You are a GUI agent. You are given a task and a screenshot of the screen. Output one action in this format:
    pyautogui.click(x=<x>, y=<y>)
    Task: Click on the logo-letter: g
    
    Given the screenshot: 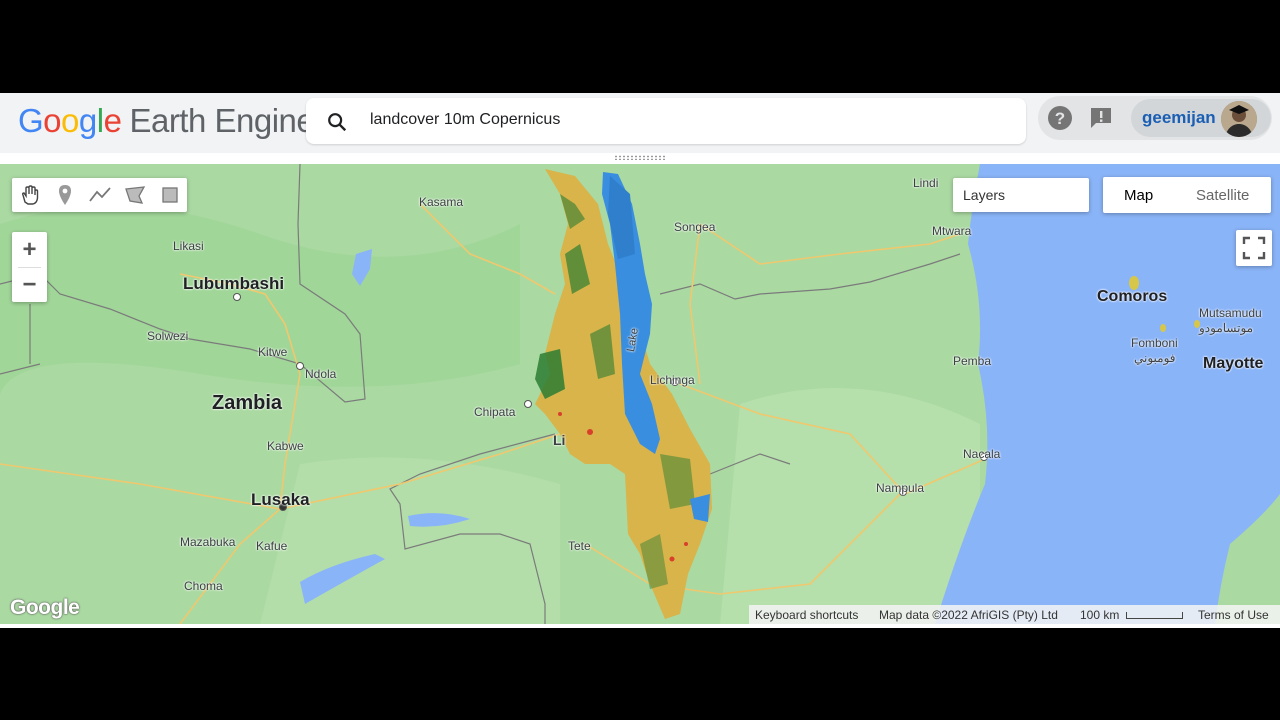 What is the action you would take?
    pyautogui.click(x=87, y=120)
    